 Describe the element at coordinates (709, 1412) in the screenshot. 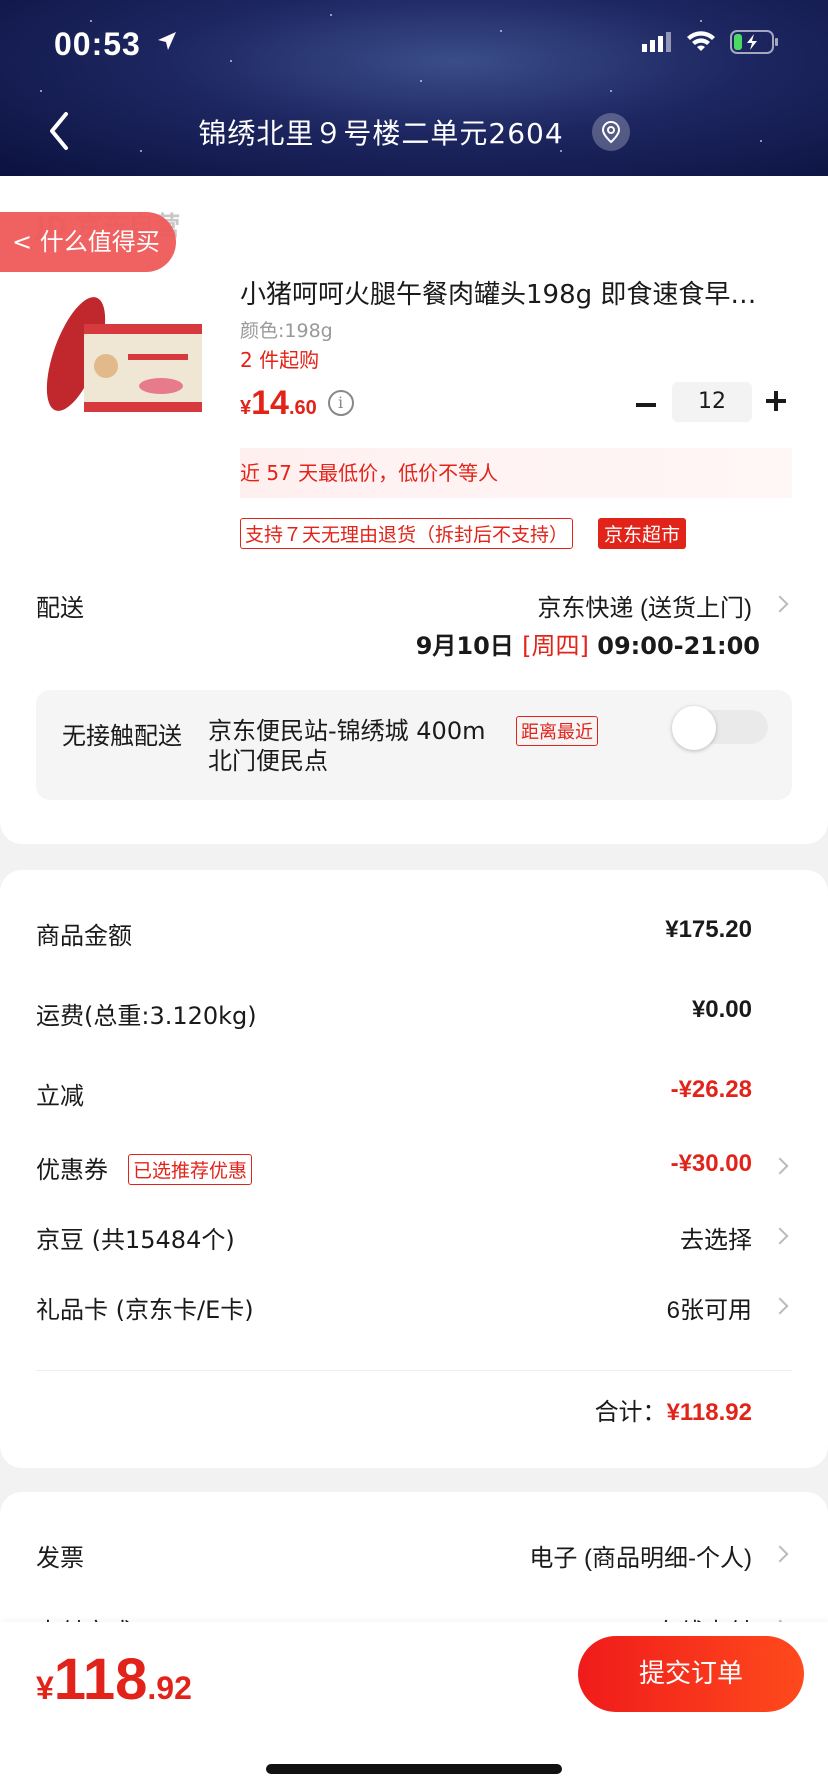

I see `summary-total-value: ¥118.92` at that location.